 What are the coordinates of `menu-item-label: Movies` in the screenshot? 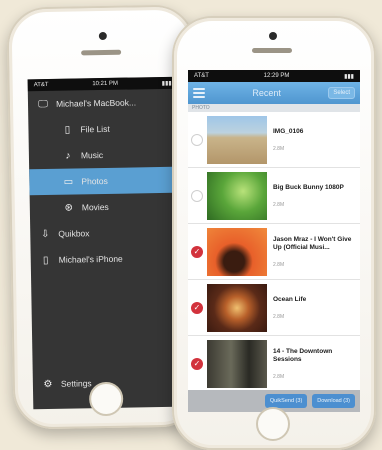 It's located at (95, 207).